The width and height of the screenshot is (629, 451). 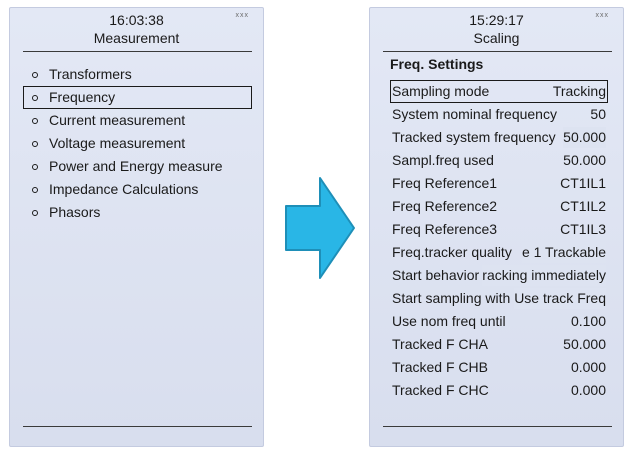 I want to click on menu-item-power-energy: Power and Energy measure, so click(x=137, y=166).